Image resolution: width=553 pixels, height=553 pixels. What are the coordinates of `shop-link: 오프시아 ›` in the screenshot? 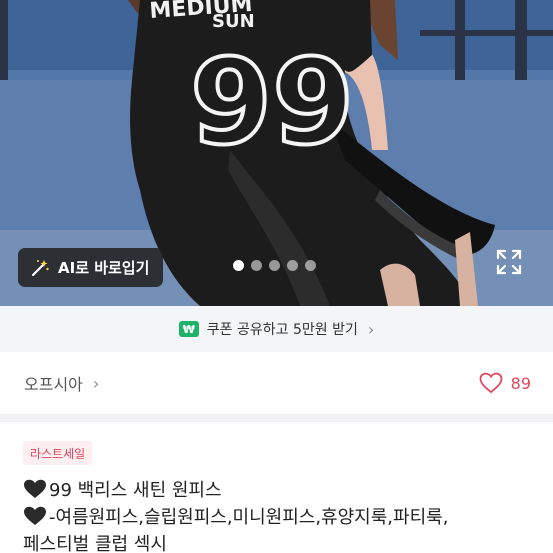 It's located at (61, 383).